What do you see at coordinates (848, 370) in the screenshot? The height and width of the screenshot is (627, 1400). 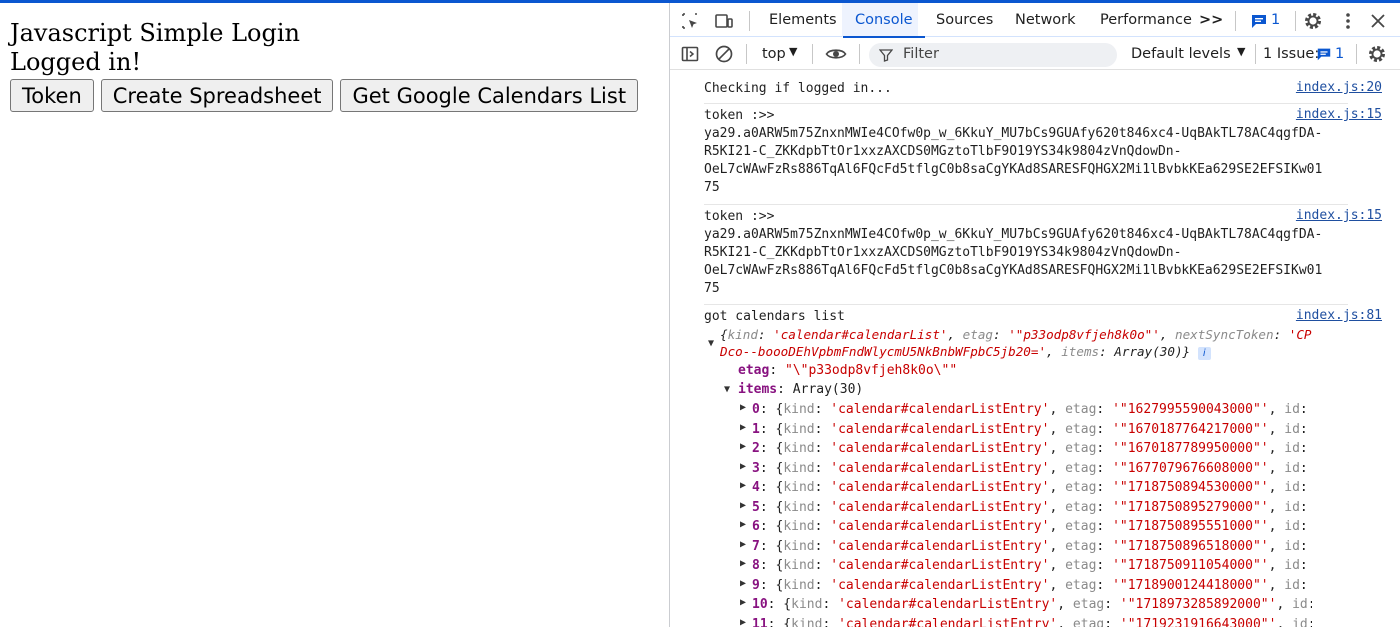 I see `etag-property: etag: "\"p33odp8vfjeh8k0o\""` at bounding box center [848, 370].